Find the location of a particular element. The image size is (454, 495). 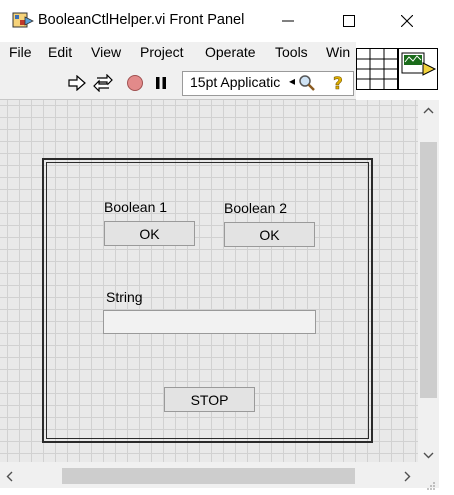

minimize-button is located at coordinates (288, 21).